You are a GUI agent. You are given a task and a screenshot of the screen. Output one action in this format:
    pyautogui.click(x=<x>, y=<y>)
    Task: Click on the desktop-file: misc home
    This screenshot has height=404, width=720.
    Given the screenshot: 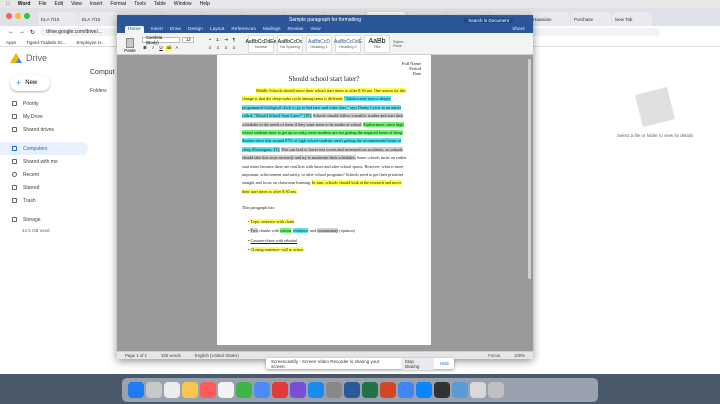 What is the action you would take?
    pyautogui.click(x=660, y=362)
    